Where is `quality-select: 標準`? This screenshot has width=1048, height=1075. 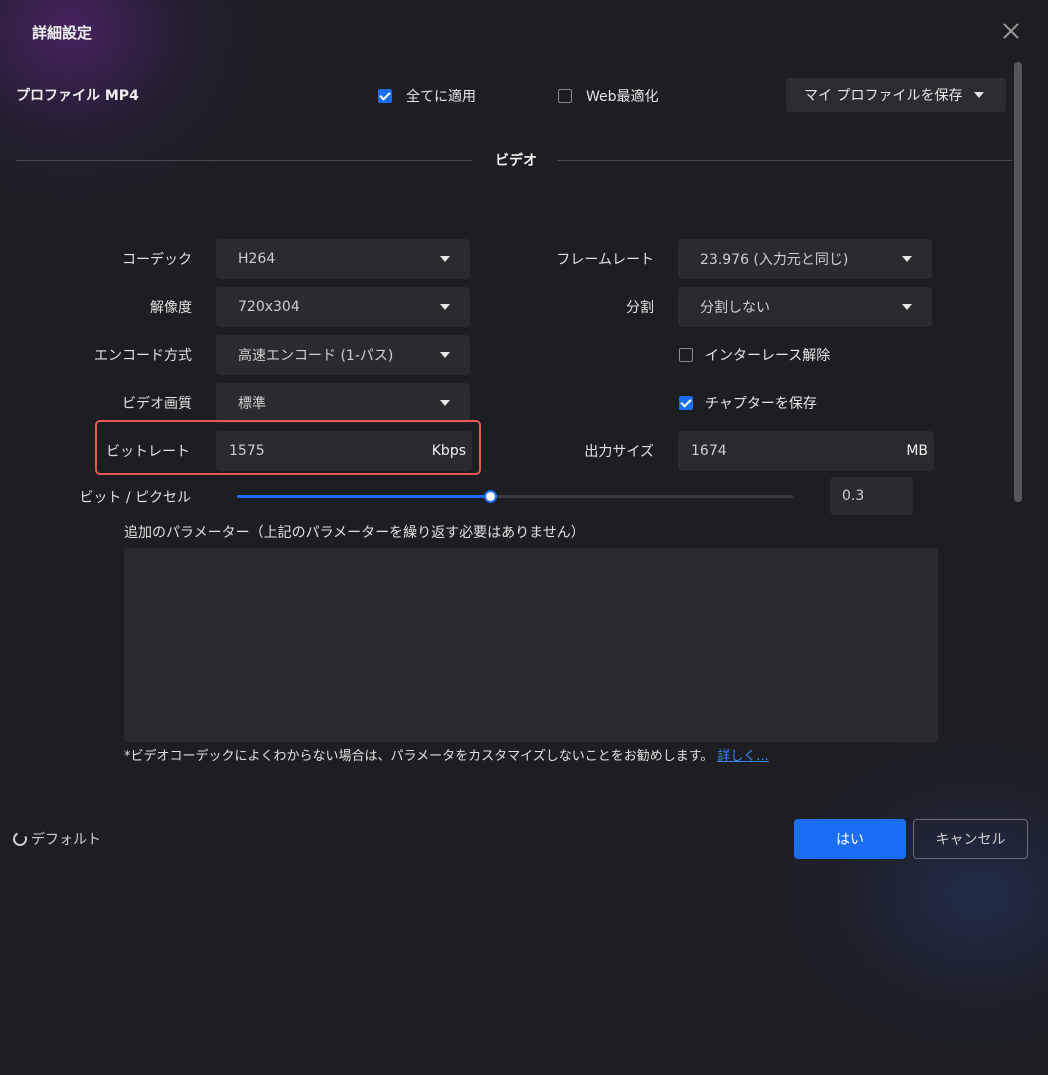 quality-select: 標準 is located at coordinates (343, 403).